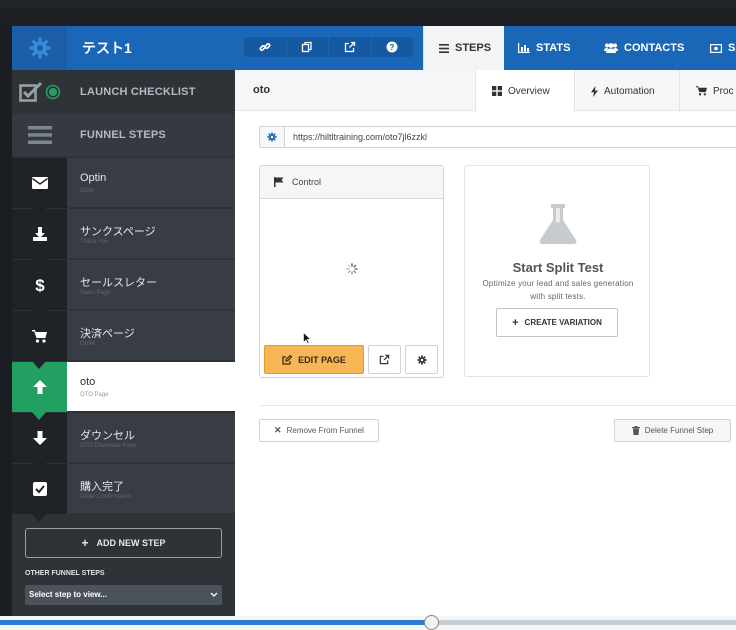 Image resolution: width=736 pixels, height=630 pixels. Describe the element at coordinates (88, 382) in the screenshot. I see `step-name: oto` at that location.